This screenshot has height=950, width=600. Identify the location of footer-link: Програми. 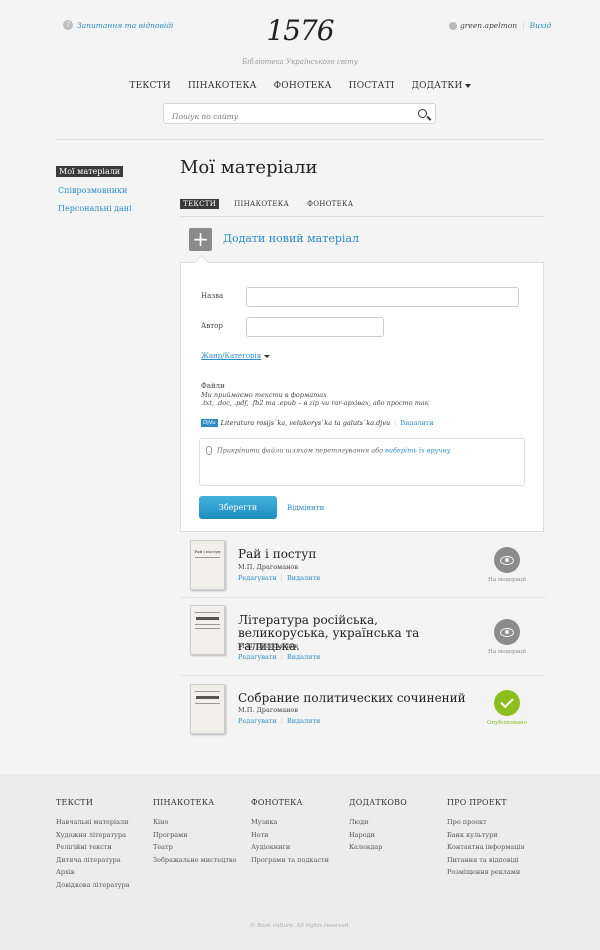
(195, 835).